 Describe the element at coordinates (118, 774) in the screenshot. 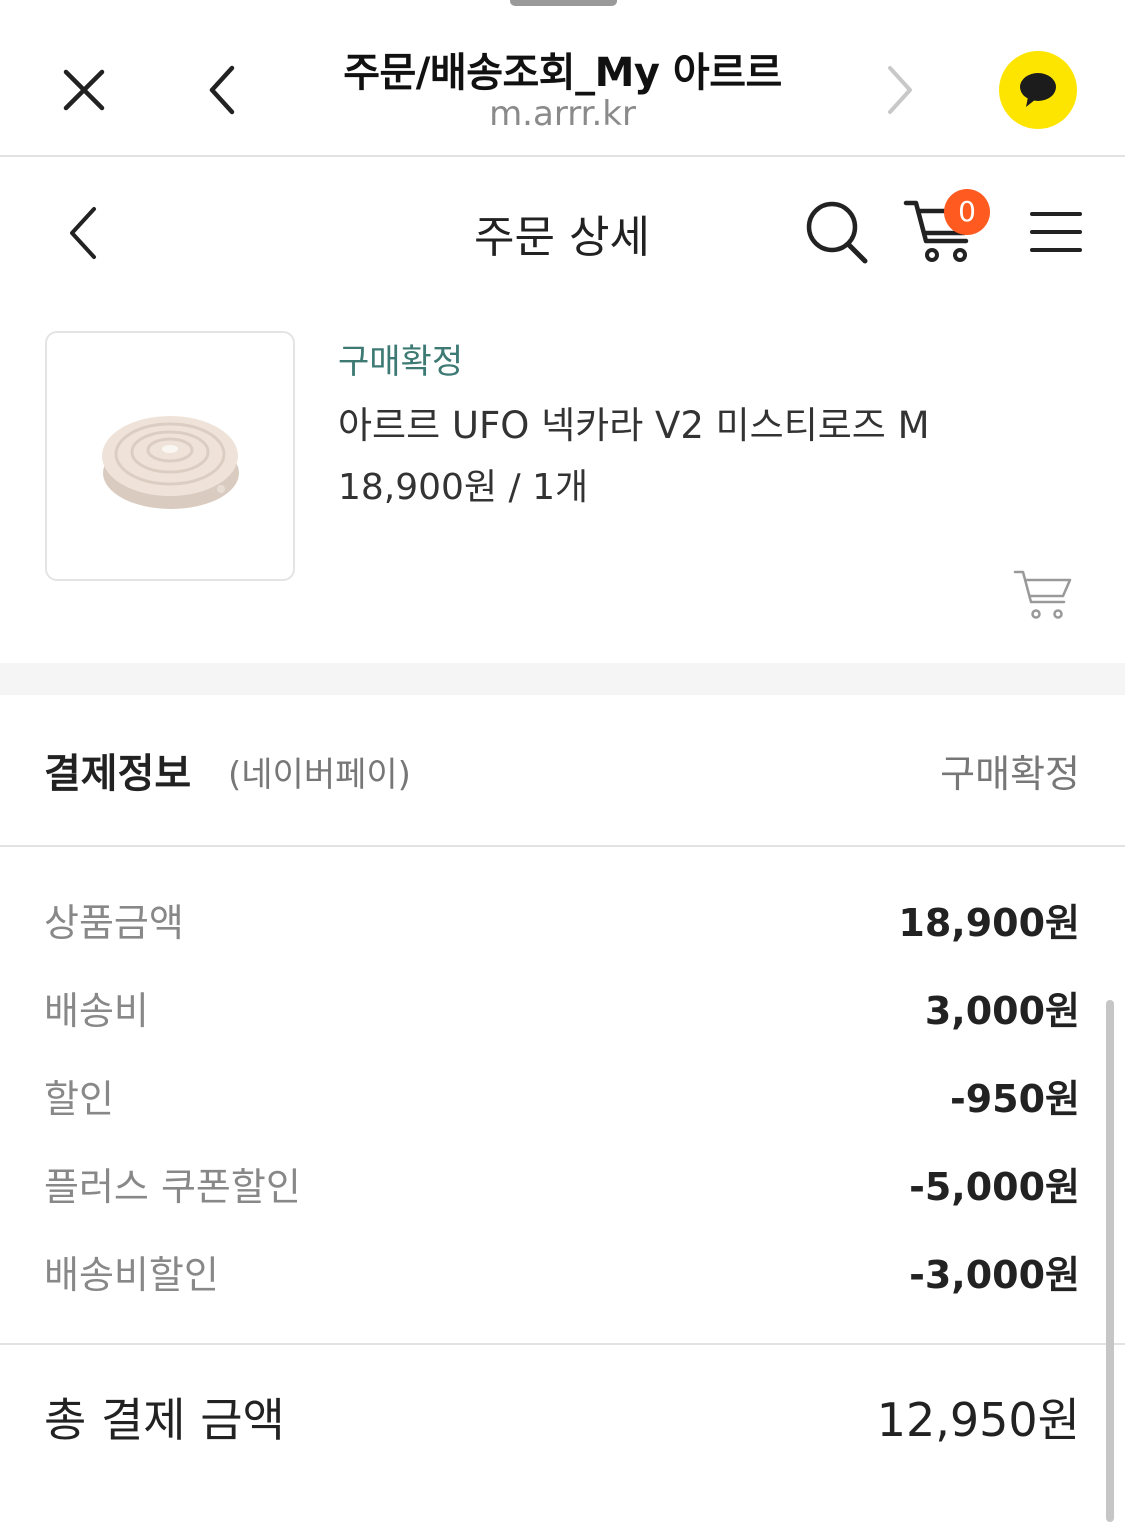

I see `payment-info-title: 결제정보` at that location.